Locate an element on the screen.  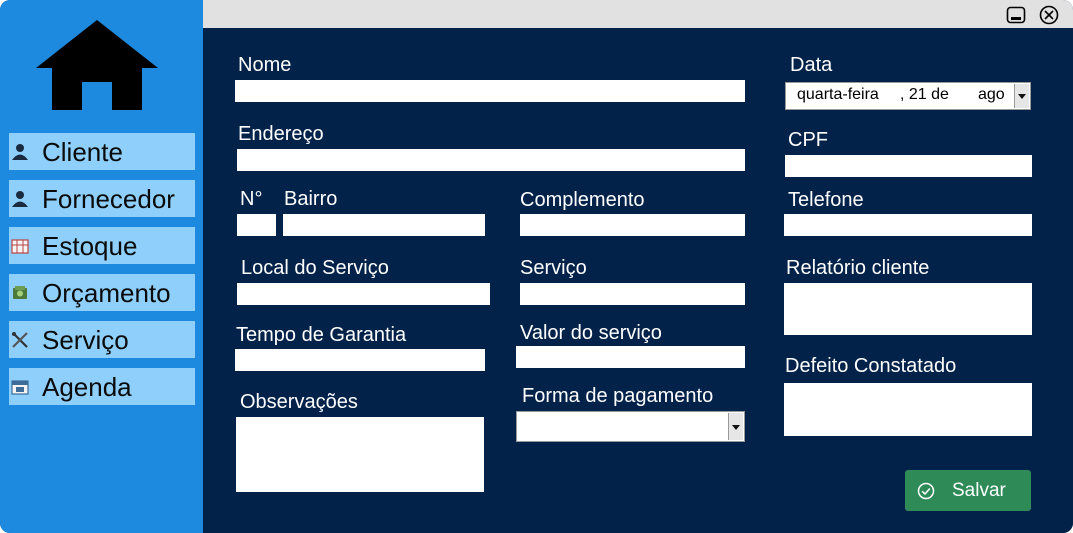
tempo-garantia-label: Tempo de Garantia is located at coordinates (321, 335).